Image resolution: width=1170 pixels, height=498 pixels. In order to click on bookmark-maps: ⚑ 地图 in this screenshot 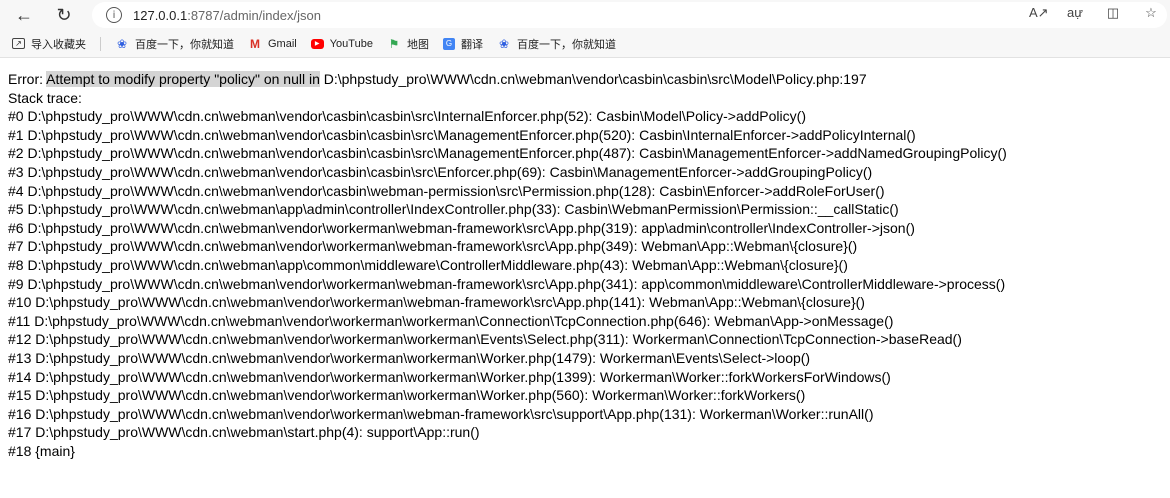, I will do `click(408, 44)`.